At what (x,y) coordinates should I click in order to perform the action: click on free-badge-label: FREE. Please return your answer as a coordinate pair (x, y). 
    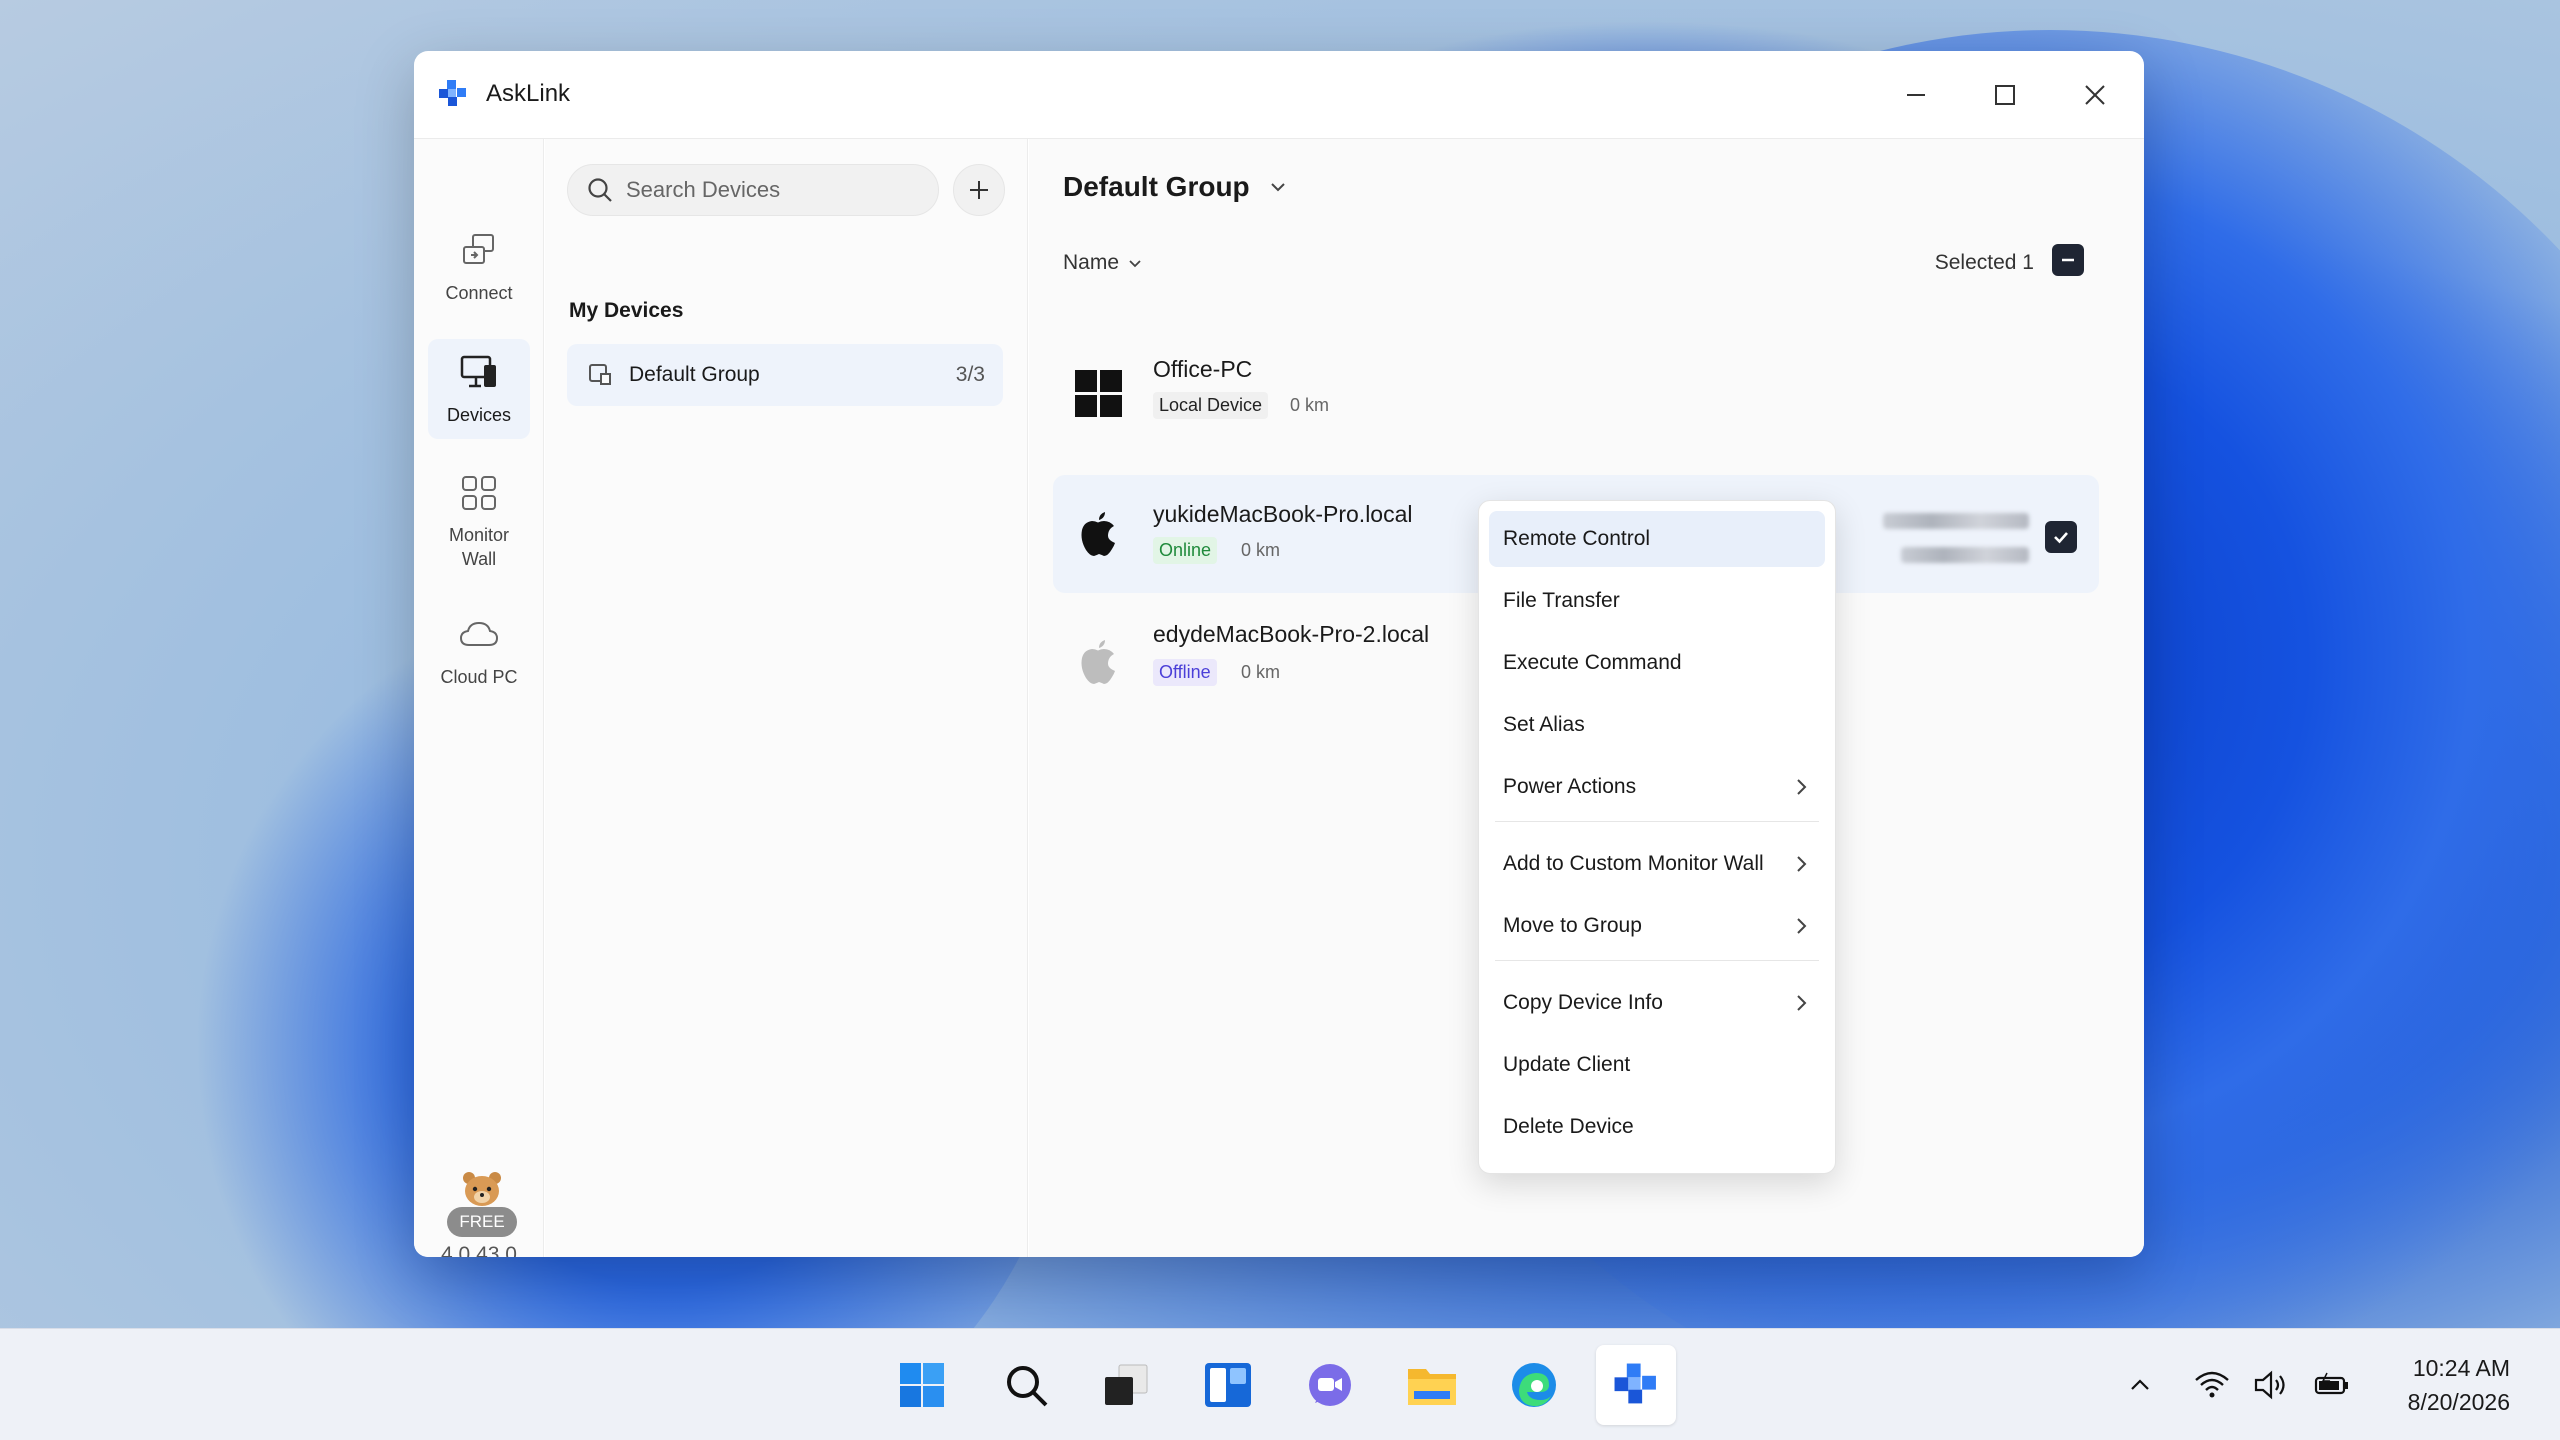
    Looking at the image, I should click on (482, 1222).